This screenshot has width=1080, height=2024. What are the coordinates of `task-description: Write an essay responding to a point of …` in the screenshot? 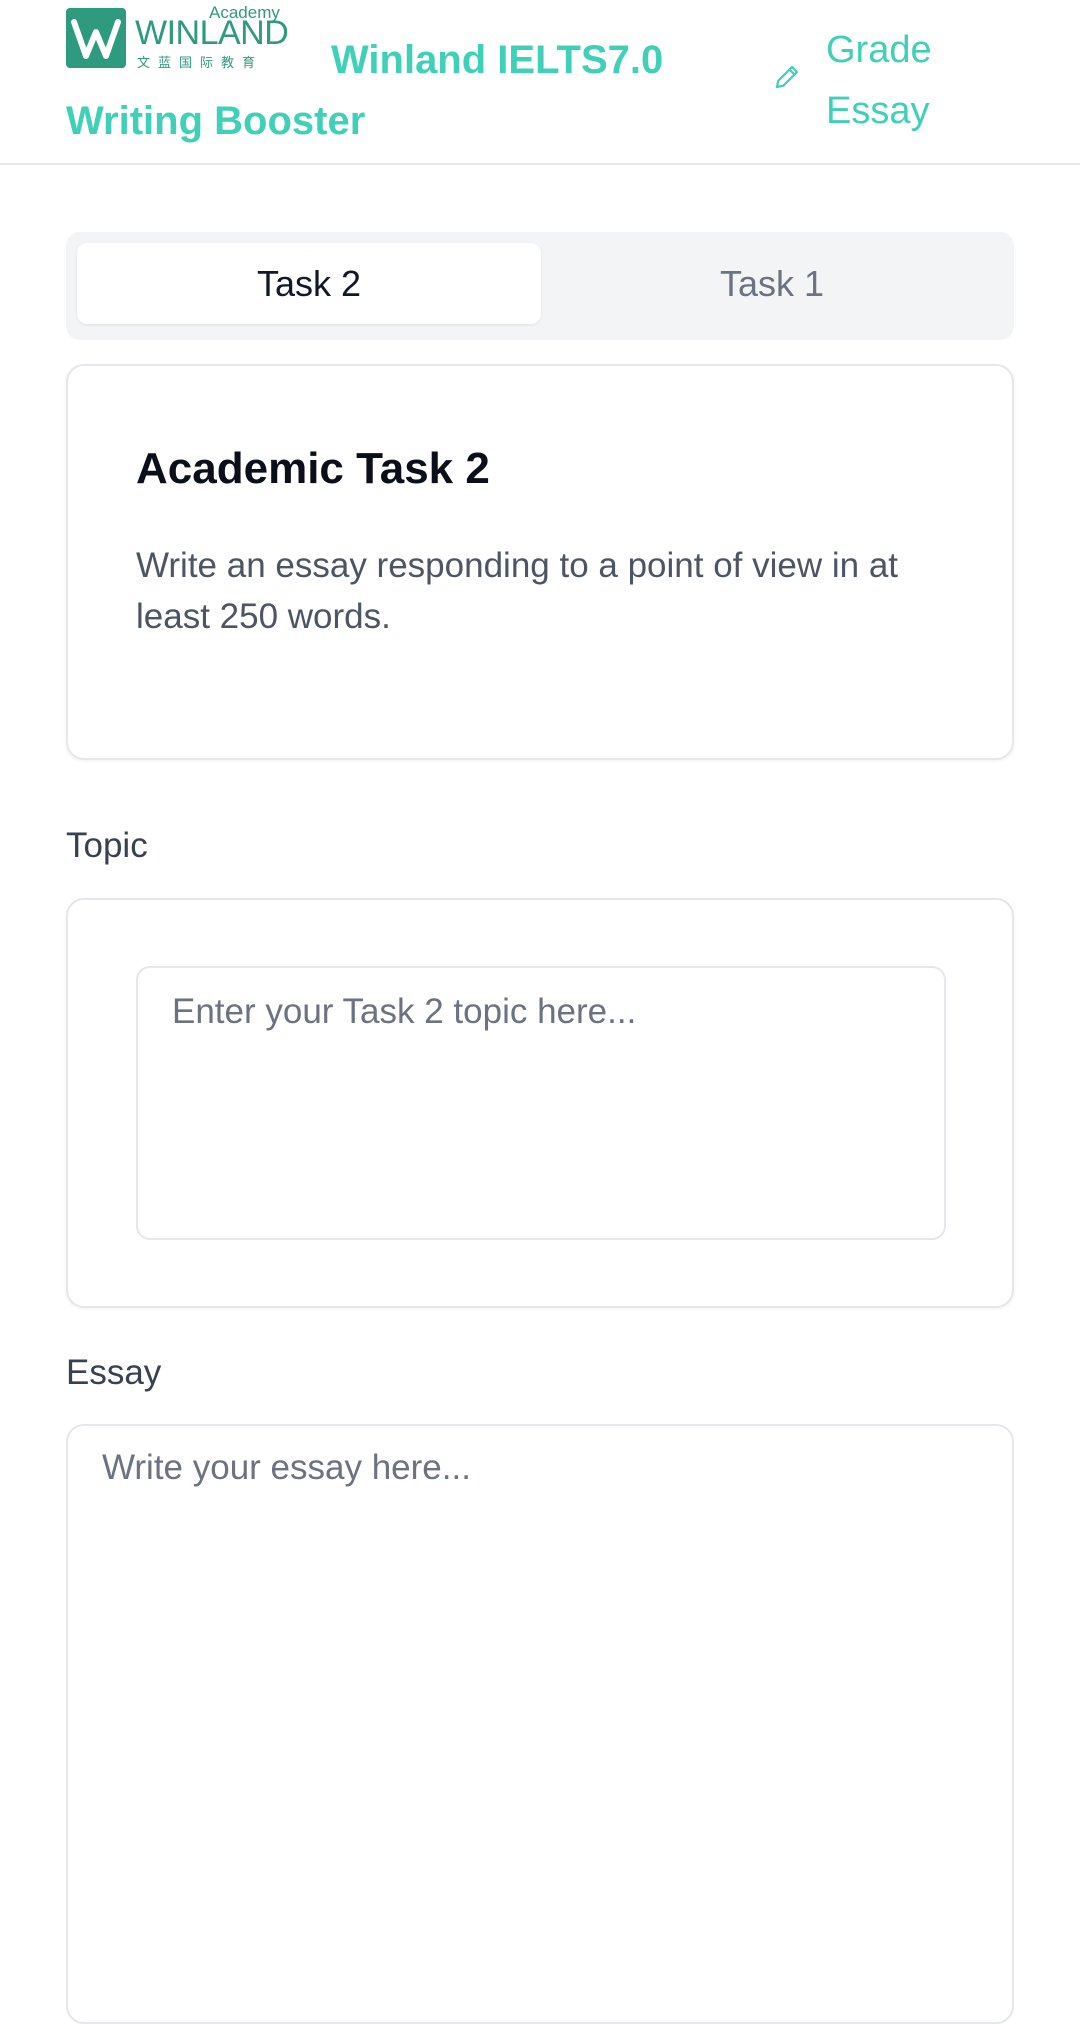 It's located at (517, 591).